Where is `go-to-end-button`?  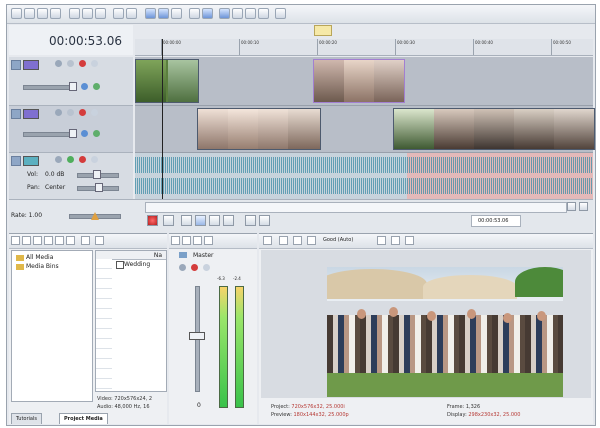
go-to-end-button is located at coordinates (264, 220).